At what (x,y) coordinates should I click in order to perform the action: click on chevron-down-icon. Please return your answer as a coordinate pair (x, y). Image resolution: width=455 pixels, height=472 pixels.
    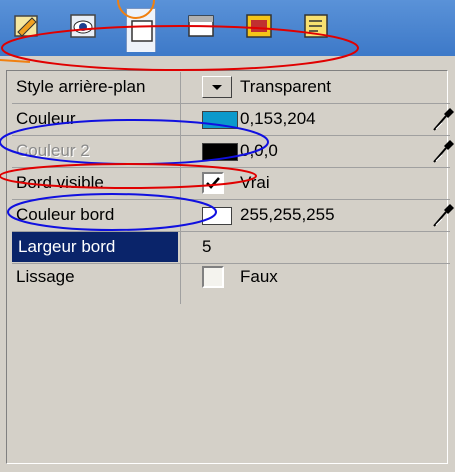
    Looking at the image, I should click on (217, 87).